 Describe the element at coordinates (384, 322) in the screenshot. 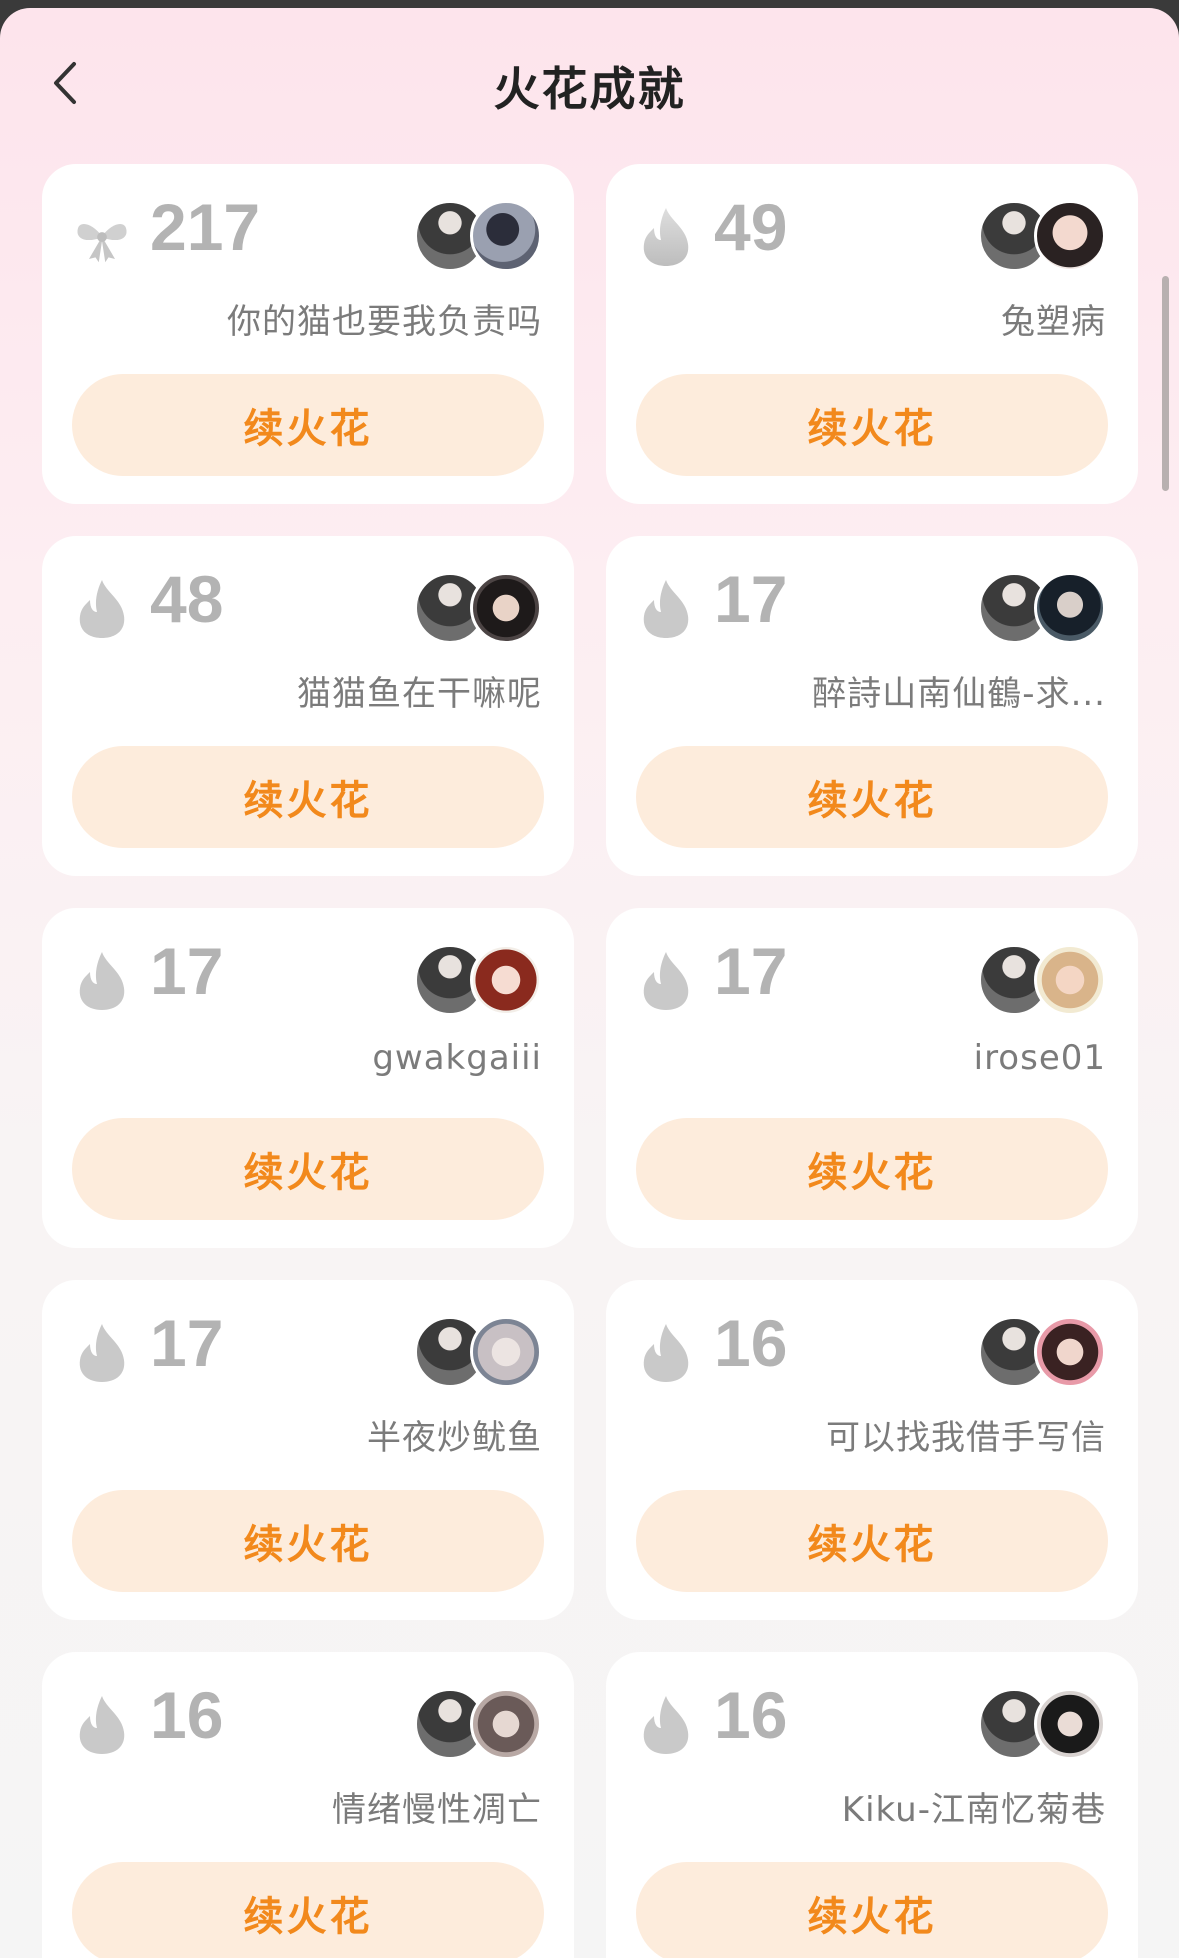

I see `friend-name: 你的猫也要我负责吗` at that location.